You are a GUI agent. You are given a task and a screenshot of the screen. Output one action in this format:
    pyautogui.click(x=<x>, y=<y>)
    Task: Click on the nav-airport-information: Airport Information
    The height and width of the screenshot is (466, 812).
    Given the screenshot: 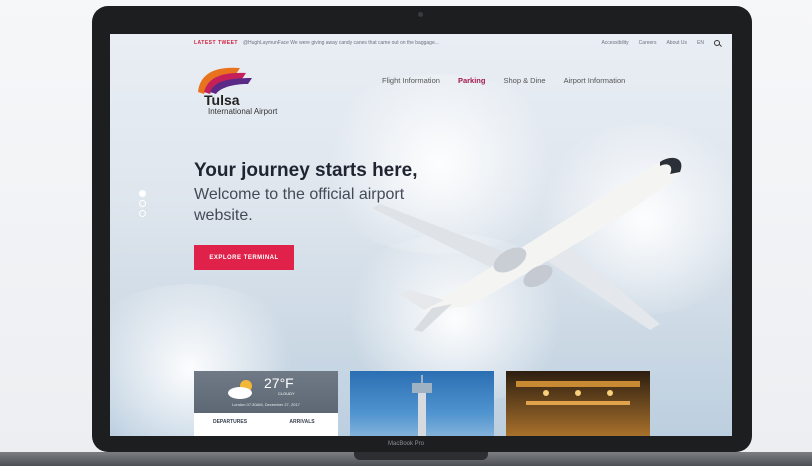 What is the action you would take?
    pyautogui.click(x=595, y=80)
    